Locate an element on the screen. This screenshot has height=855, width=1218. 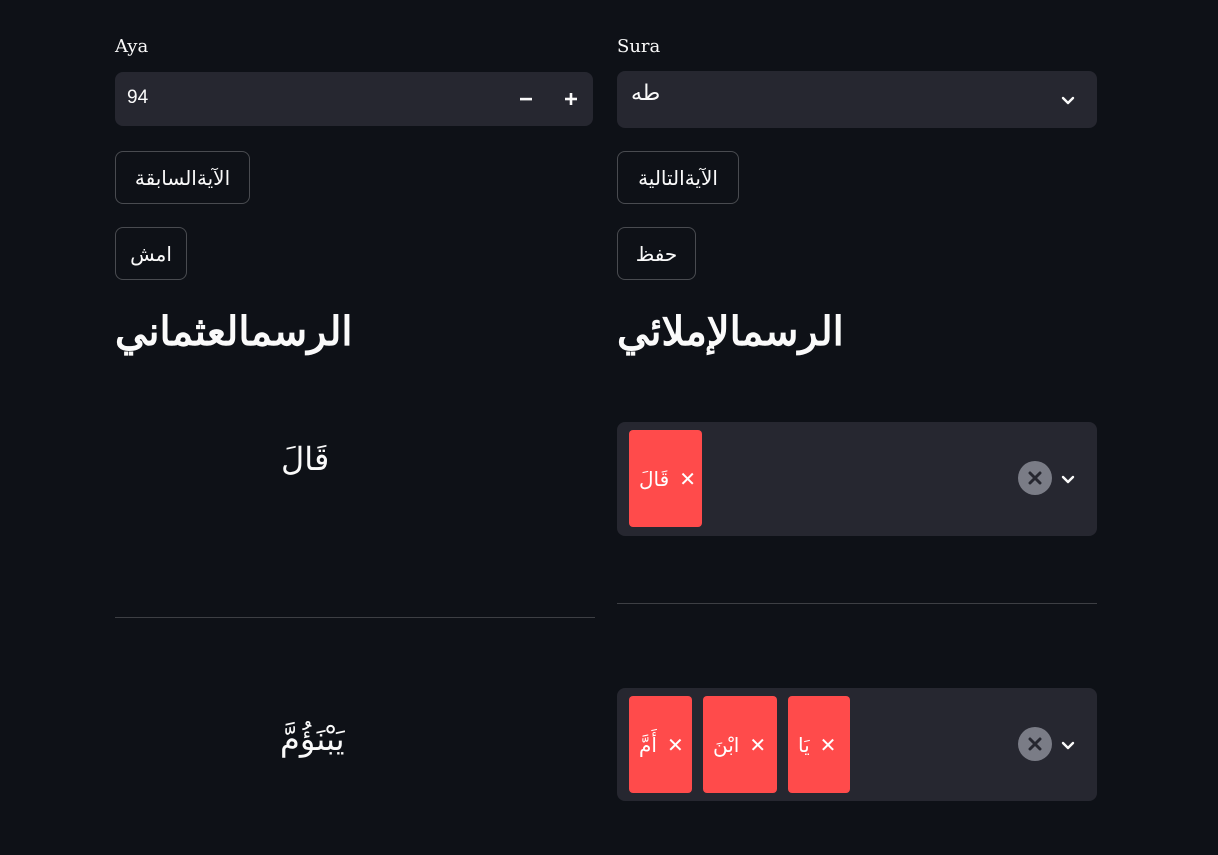
minus-icon is located at coordinates (525, 99).